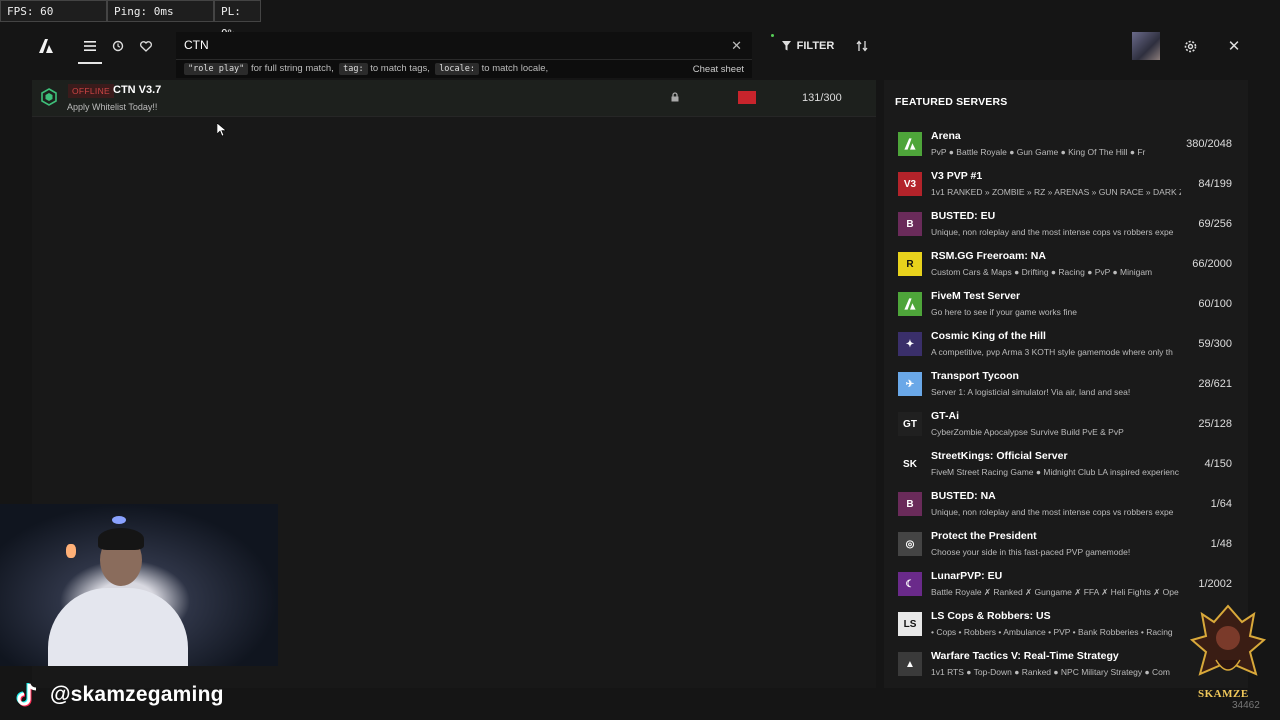 The width and height of the screenshot is (1280, 720). Describe the element at coordinates (457, 69) in the screenshot. I see `hint-code-locale: locale:` at that location.